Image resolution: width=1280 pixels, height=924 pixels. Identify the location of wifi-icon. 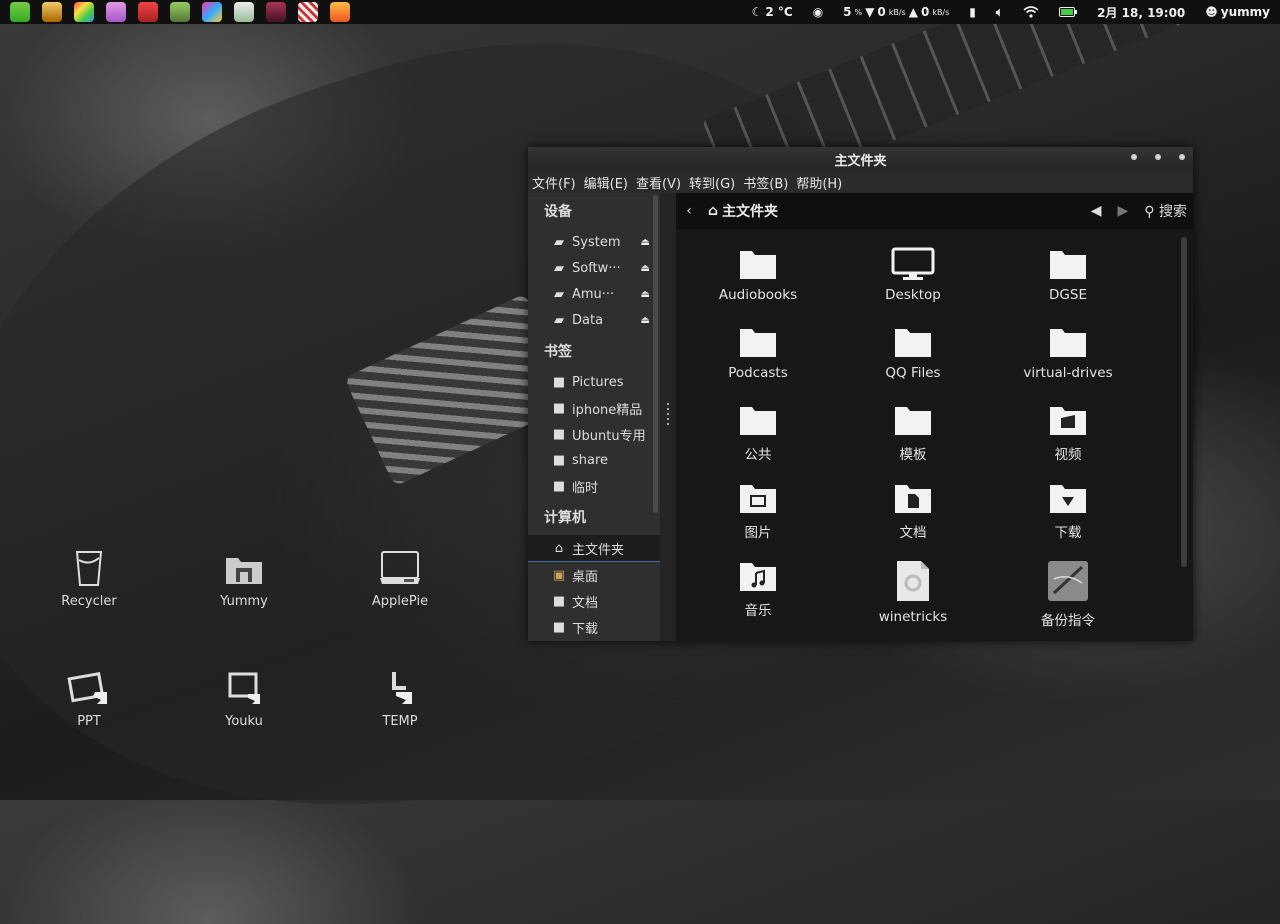
(1031, 12).